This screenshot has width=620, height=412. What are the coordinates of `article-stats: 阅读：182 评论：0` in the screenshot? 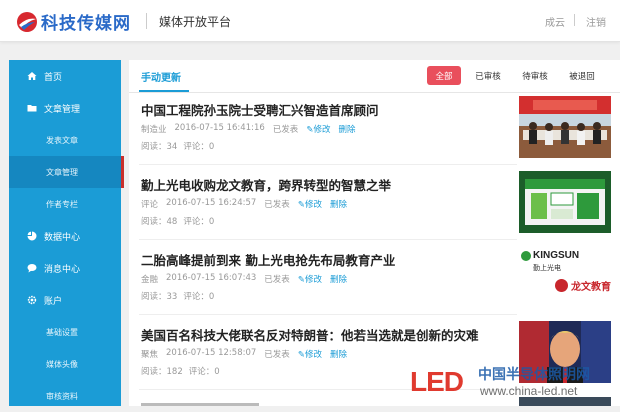 It's located at (180, 371).